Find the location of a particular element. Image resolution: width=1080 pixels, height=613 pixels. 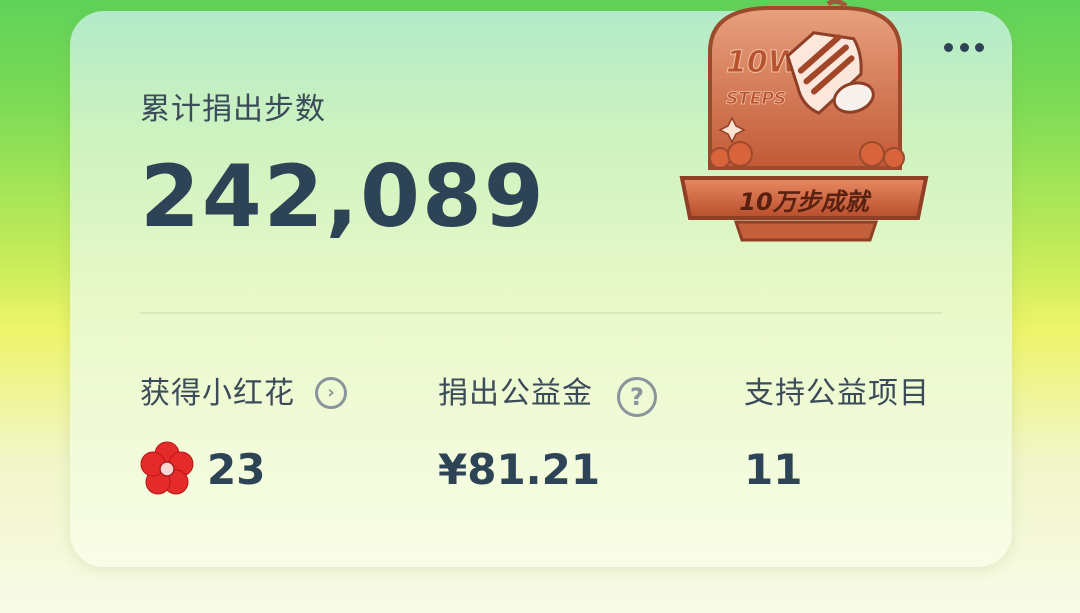

more-options-icon is located at coordinates (964, 47).